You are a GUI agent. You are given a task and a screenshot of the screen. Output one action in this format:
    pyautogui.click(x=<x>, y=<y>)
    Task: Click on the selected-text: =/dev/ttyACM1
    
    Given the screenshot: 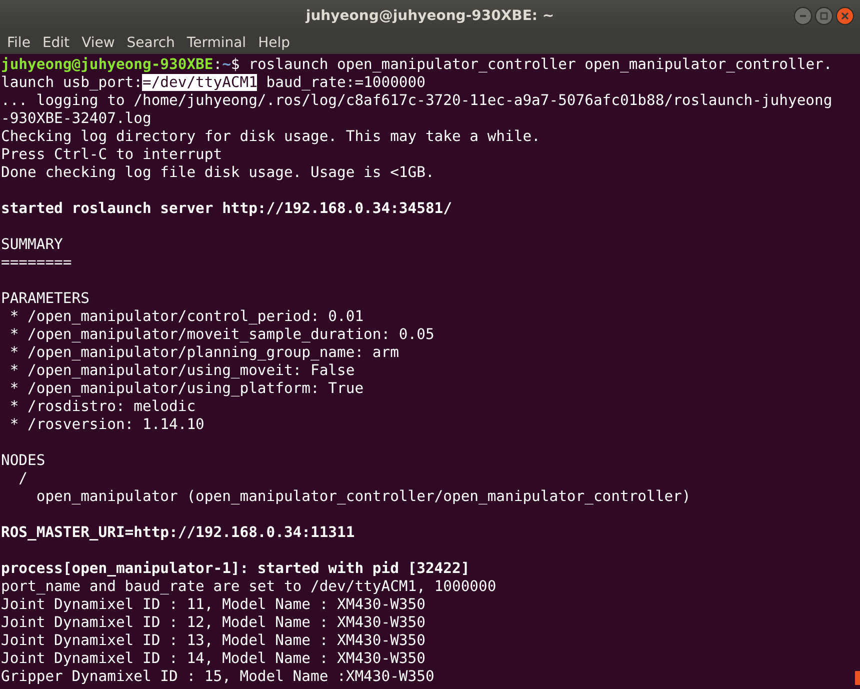 What is the action you would take?
    pyautogui.click(x=200, y=82)
    